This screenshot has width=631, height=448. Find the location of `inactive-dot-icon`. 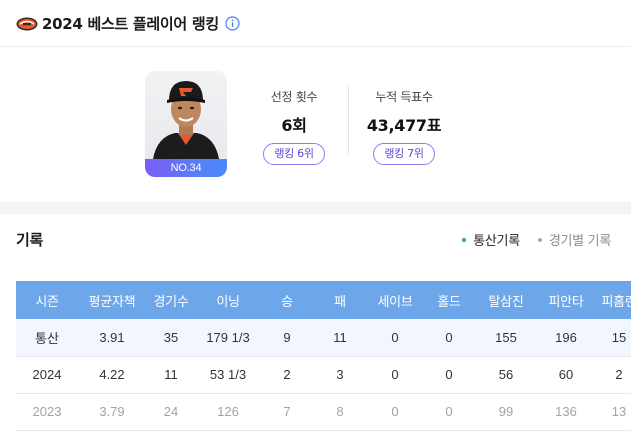

inactive-dot-icon is located at coordinates (539, 239).